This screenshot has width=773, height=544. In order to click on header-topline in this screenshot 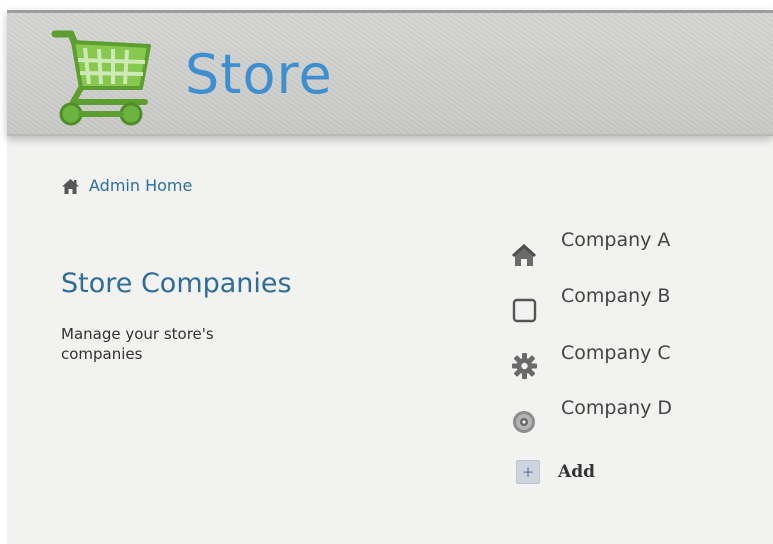, I will do `click(390, 11)`.